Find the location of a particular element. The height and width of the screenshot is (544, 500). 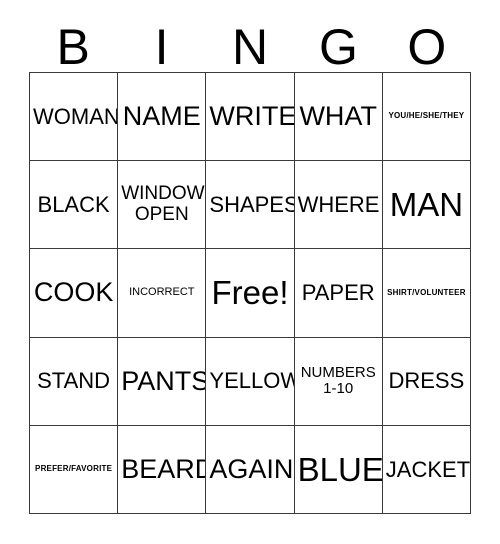

bingo-cell-label: STAND is located at coordinates (74, 381).